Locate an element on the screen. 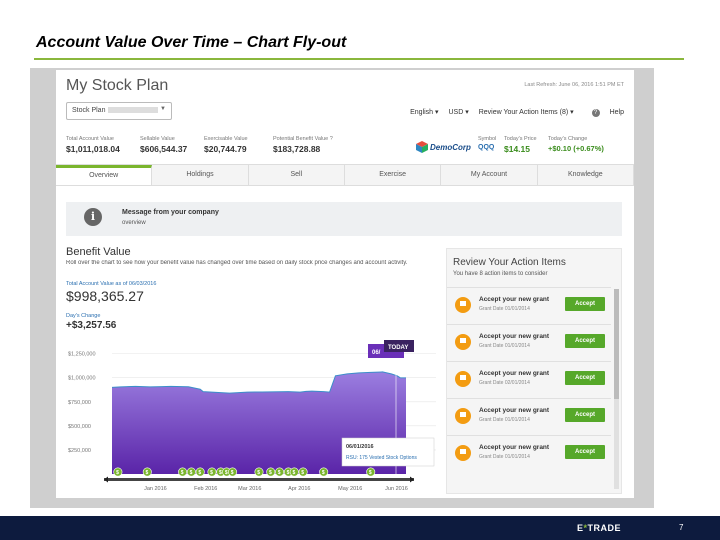  plan-select: Stock Plan ▼ is located at coordinates (119, 111).